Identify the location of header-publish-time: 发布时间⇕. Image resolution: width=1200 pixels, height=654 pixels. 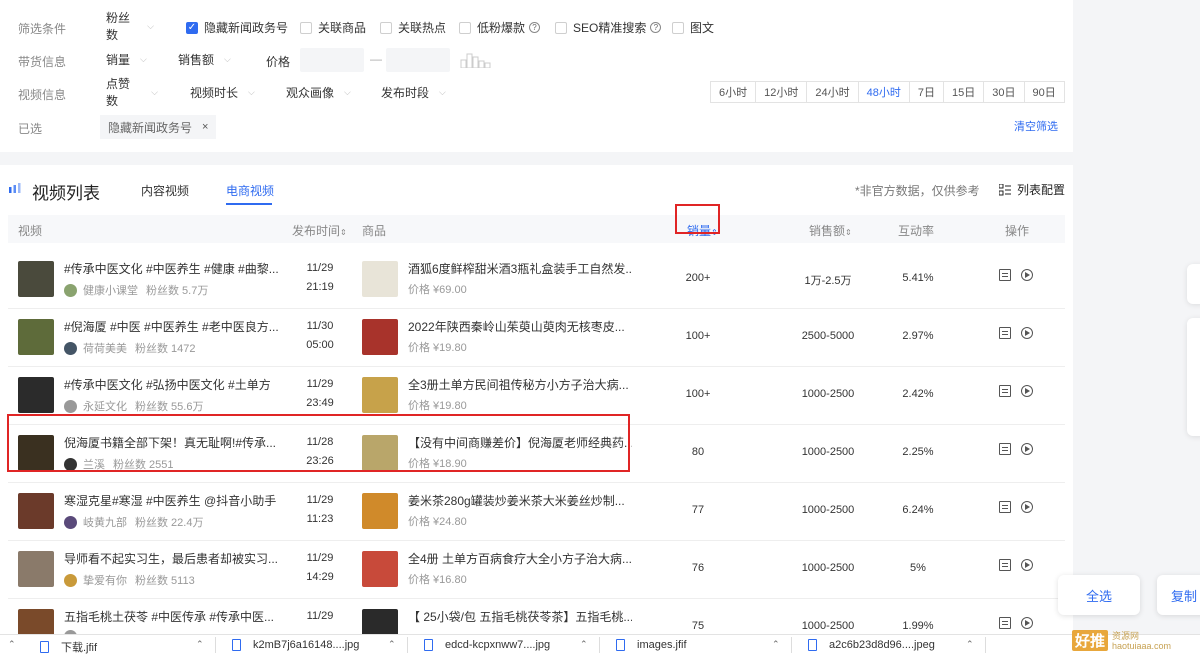
(319, 230).